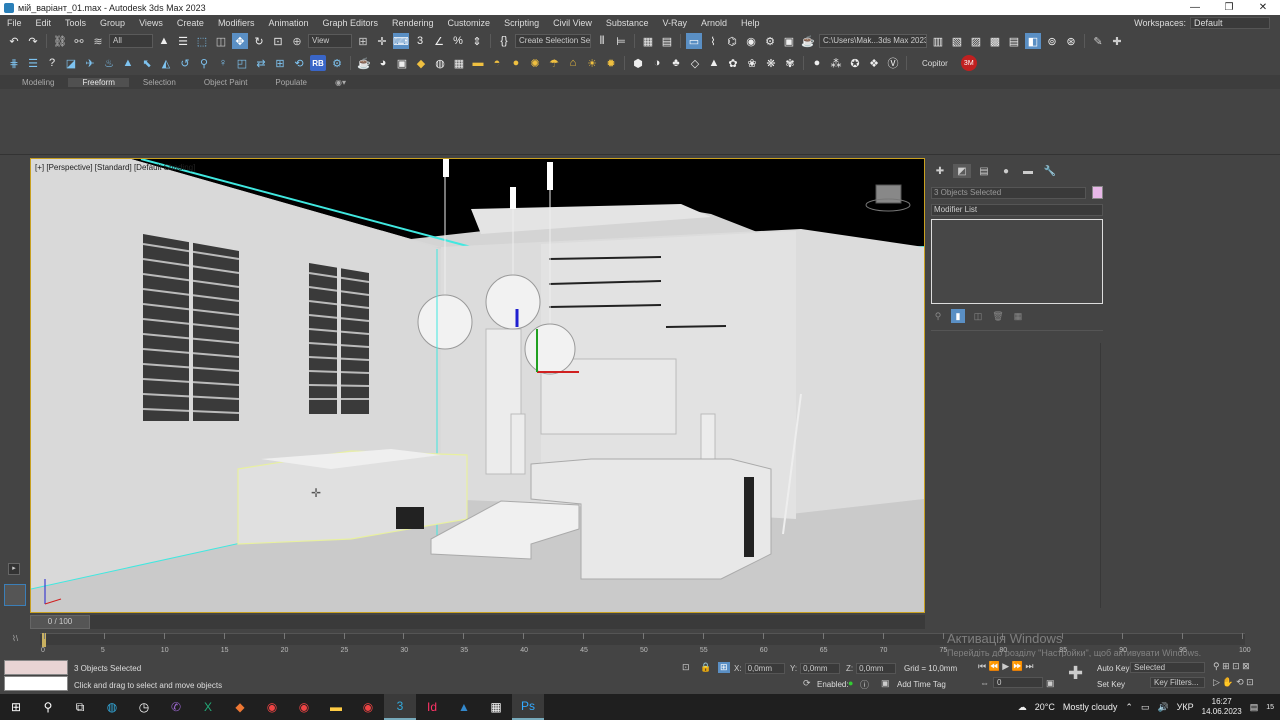 The image size is (1280, 720). Describe the element at coordinates (288, 23) in the screenshot. I see `menu-animation: Animation` at that location.